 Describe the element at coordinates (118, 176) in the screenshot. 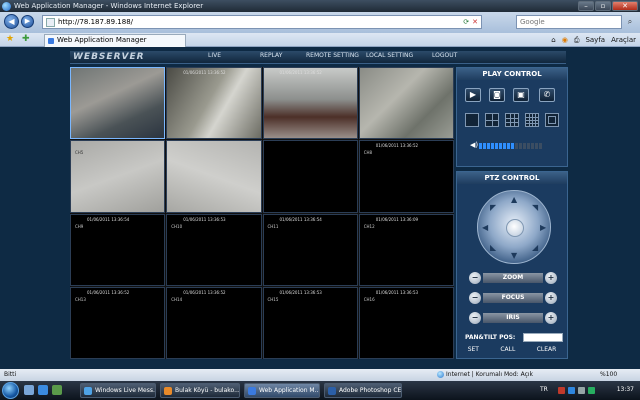

I see `camera-cell: CH5` at that location.